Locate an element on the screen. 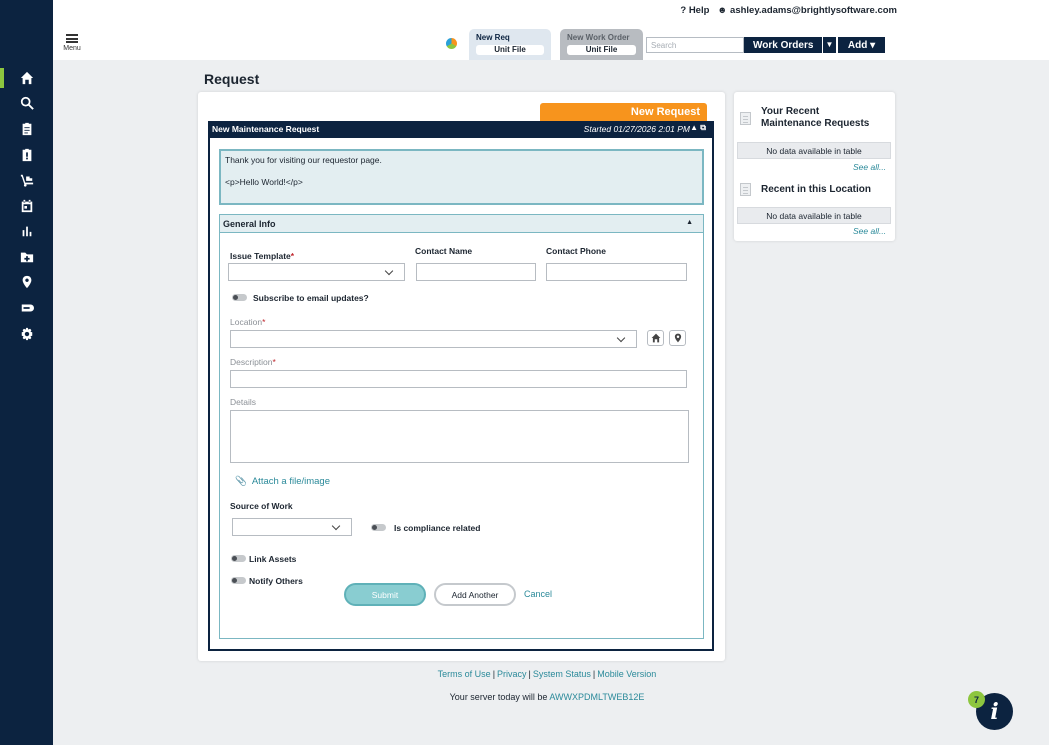 The height and width of the screenshot is (745, 1049). tab-new-work-order: New Work Order Unit File is located at coordinates (601, 44).